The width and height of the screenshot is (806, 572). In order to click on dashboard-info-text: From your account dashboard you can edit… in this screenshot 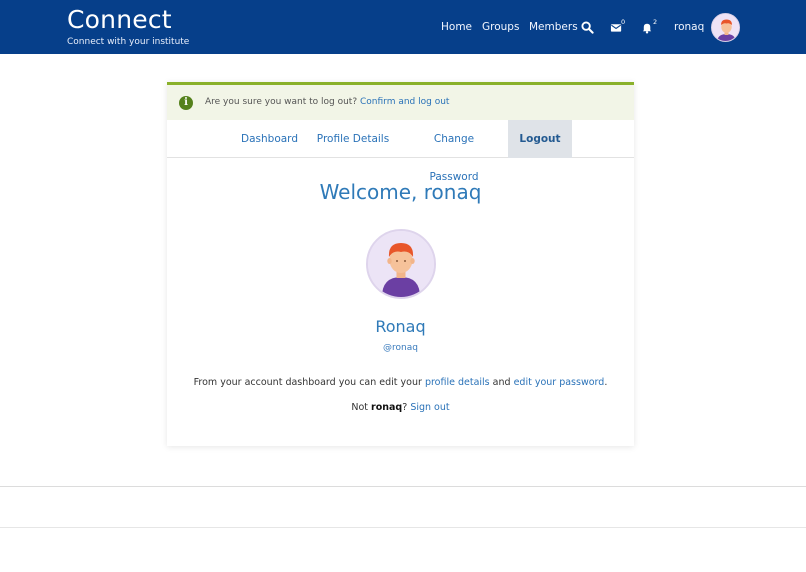, I will do `click(400, 382)`.